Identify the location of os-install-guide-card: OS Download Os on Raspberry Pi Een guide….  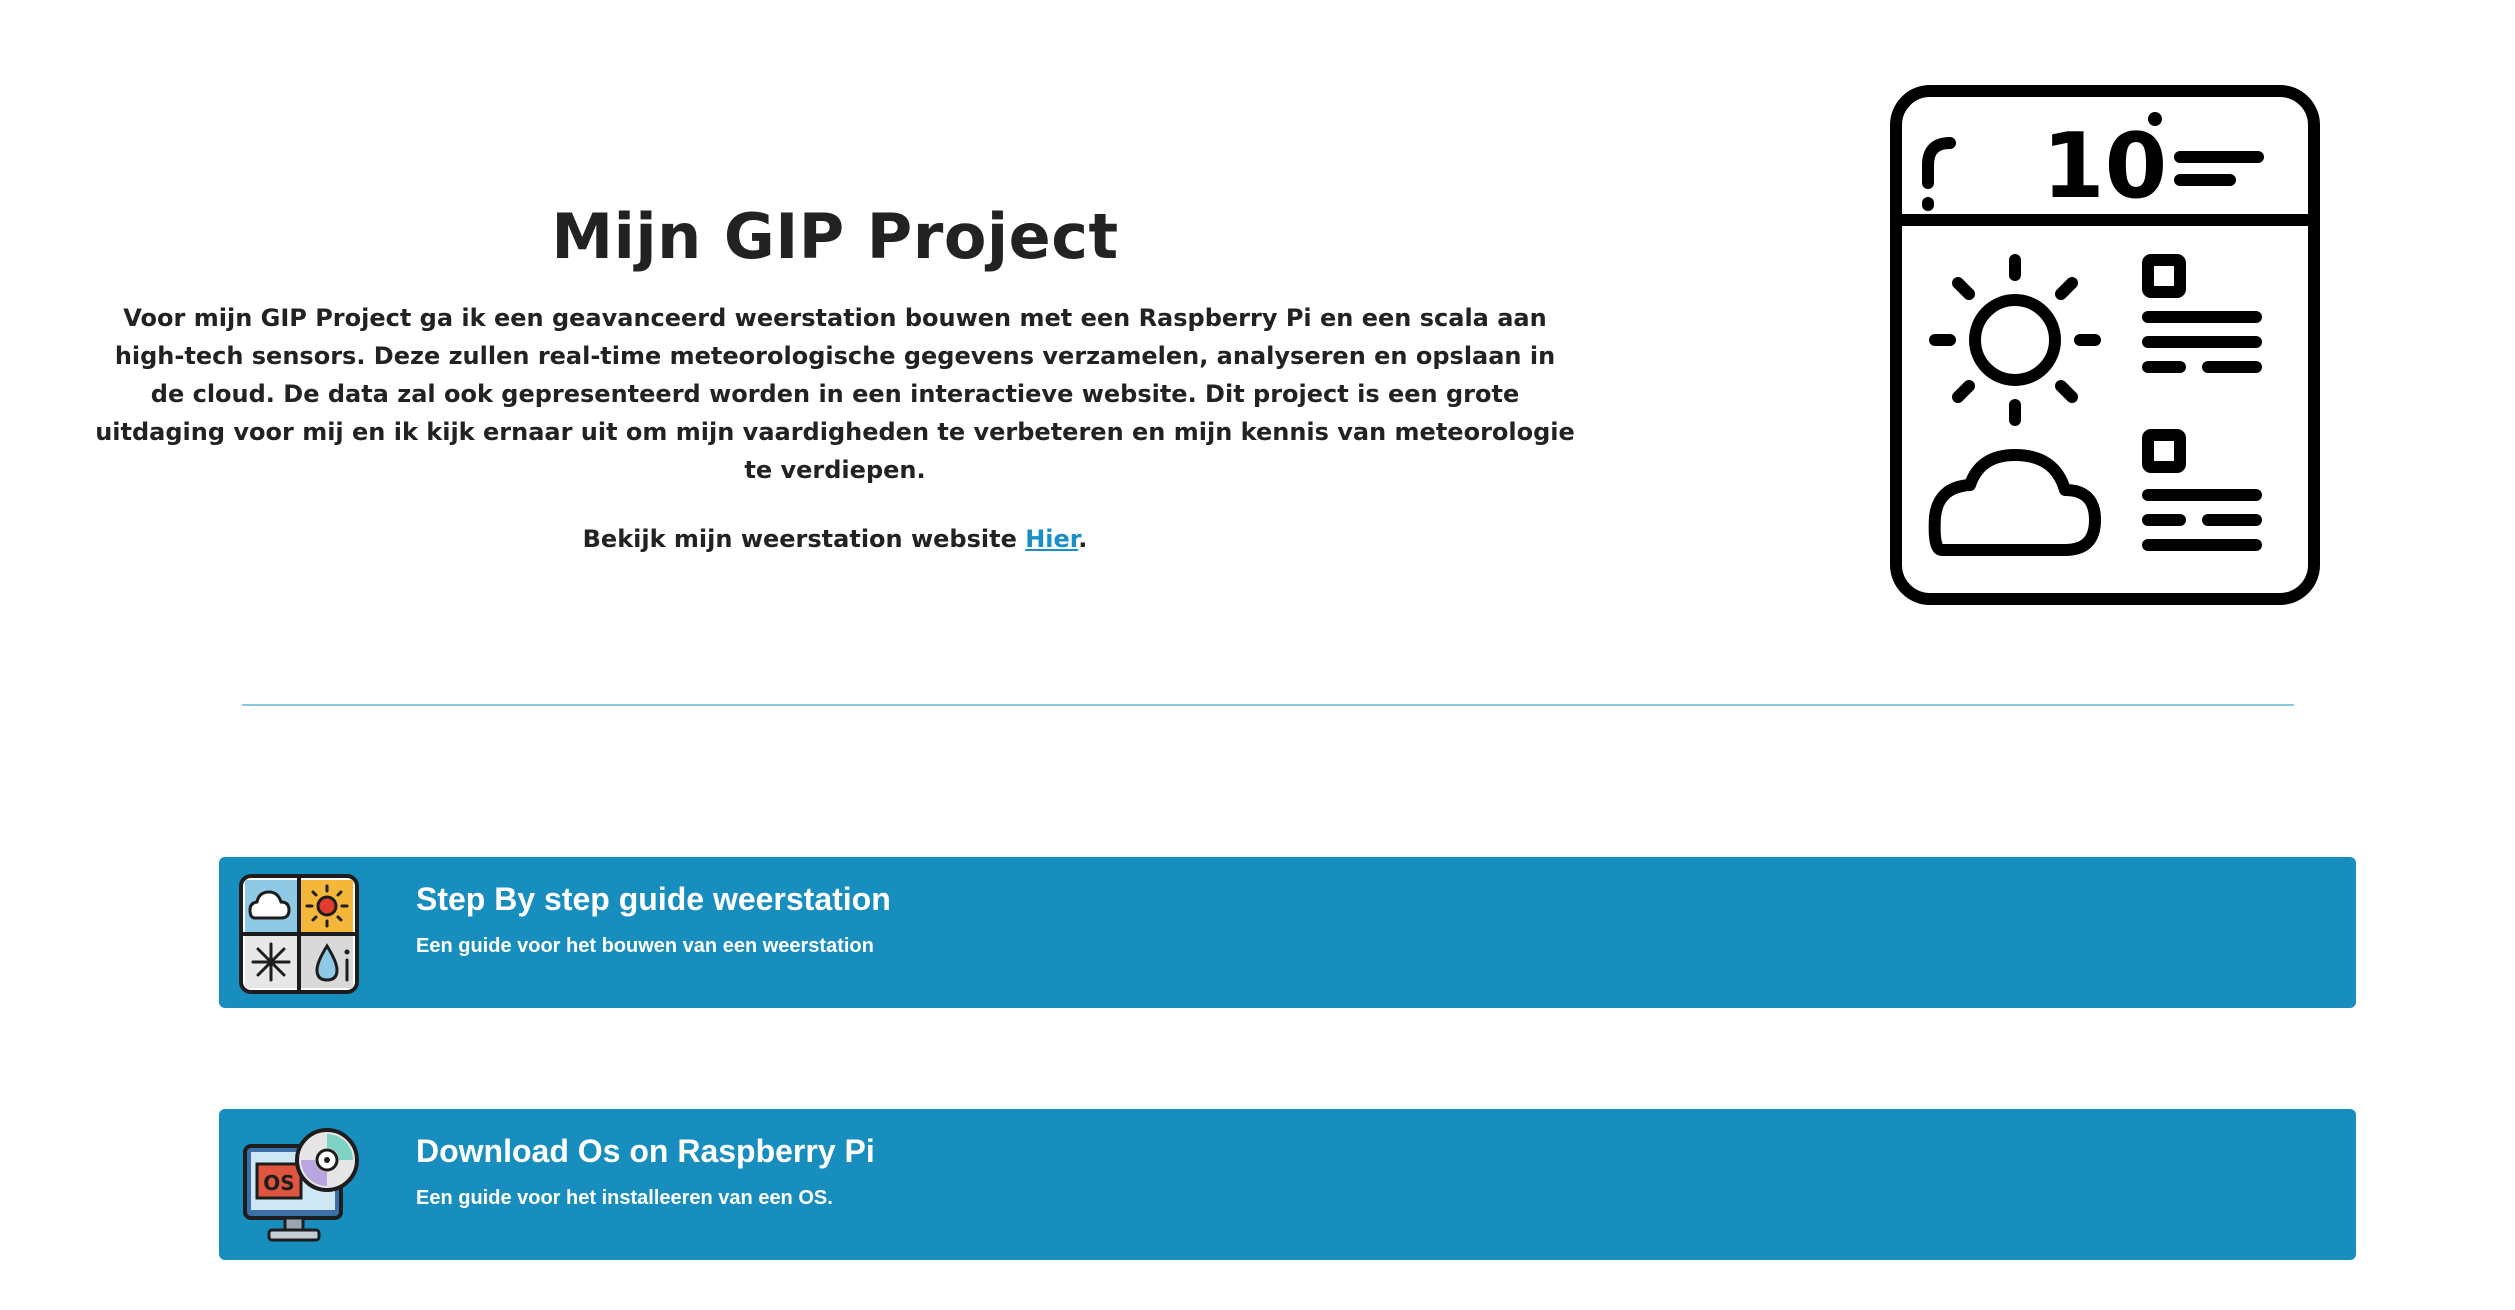
(1287, 1184).